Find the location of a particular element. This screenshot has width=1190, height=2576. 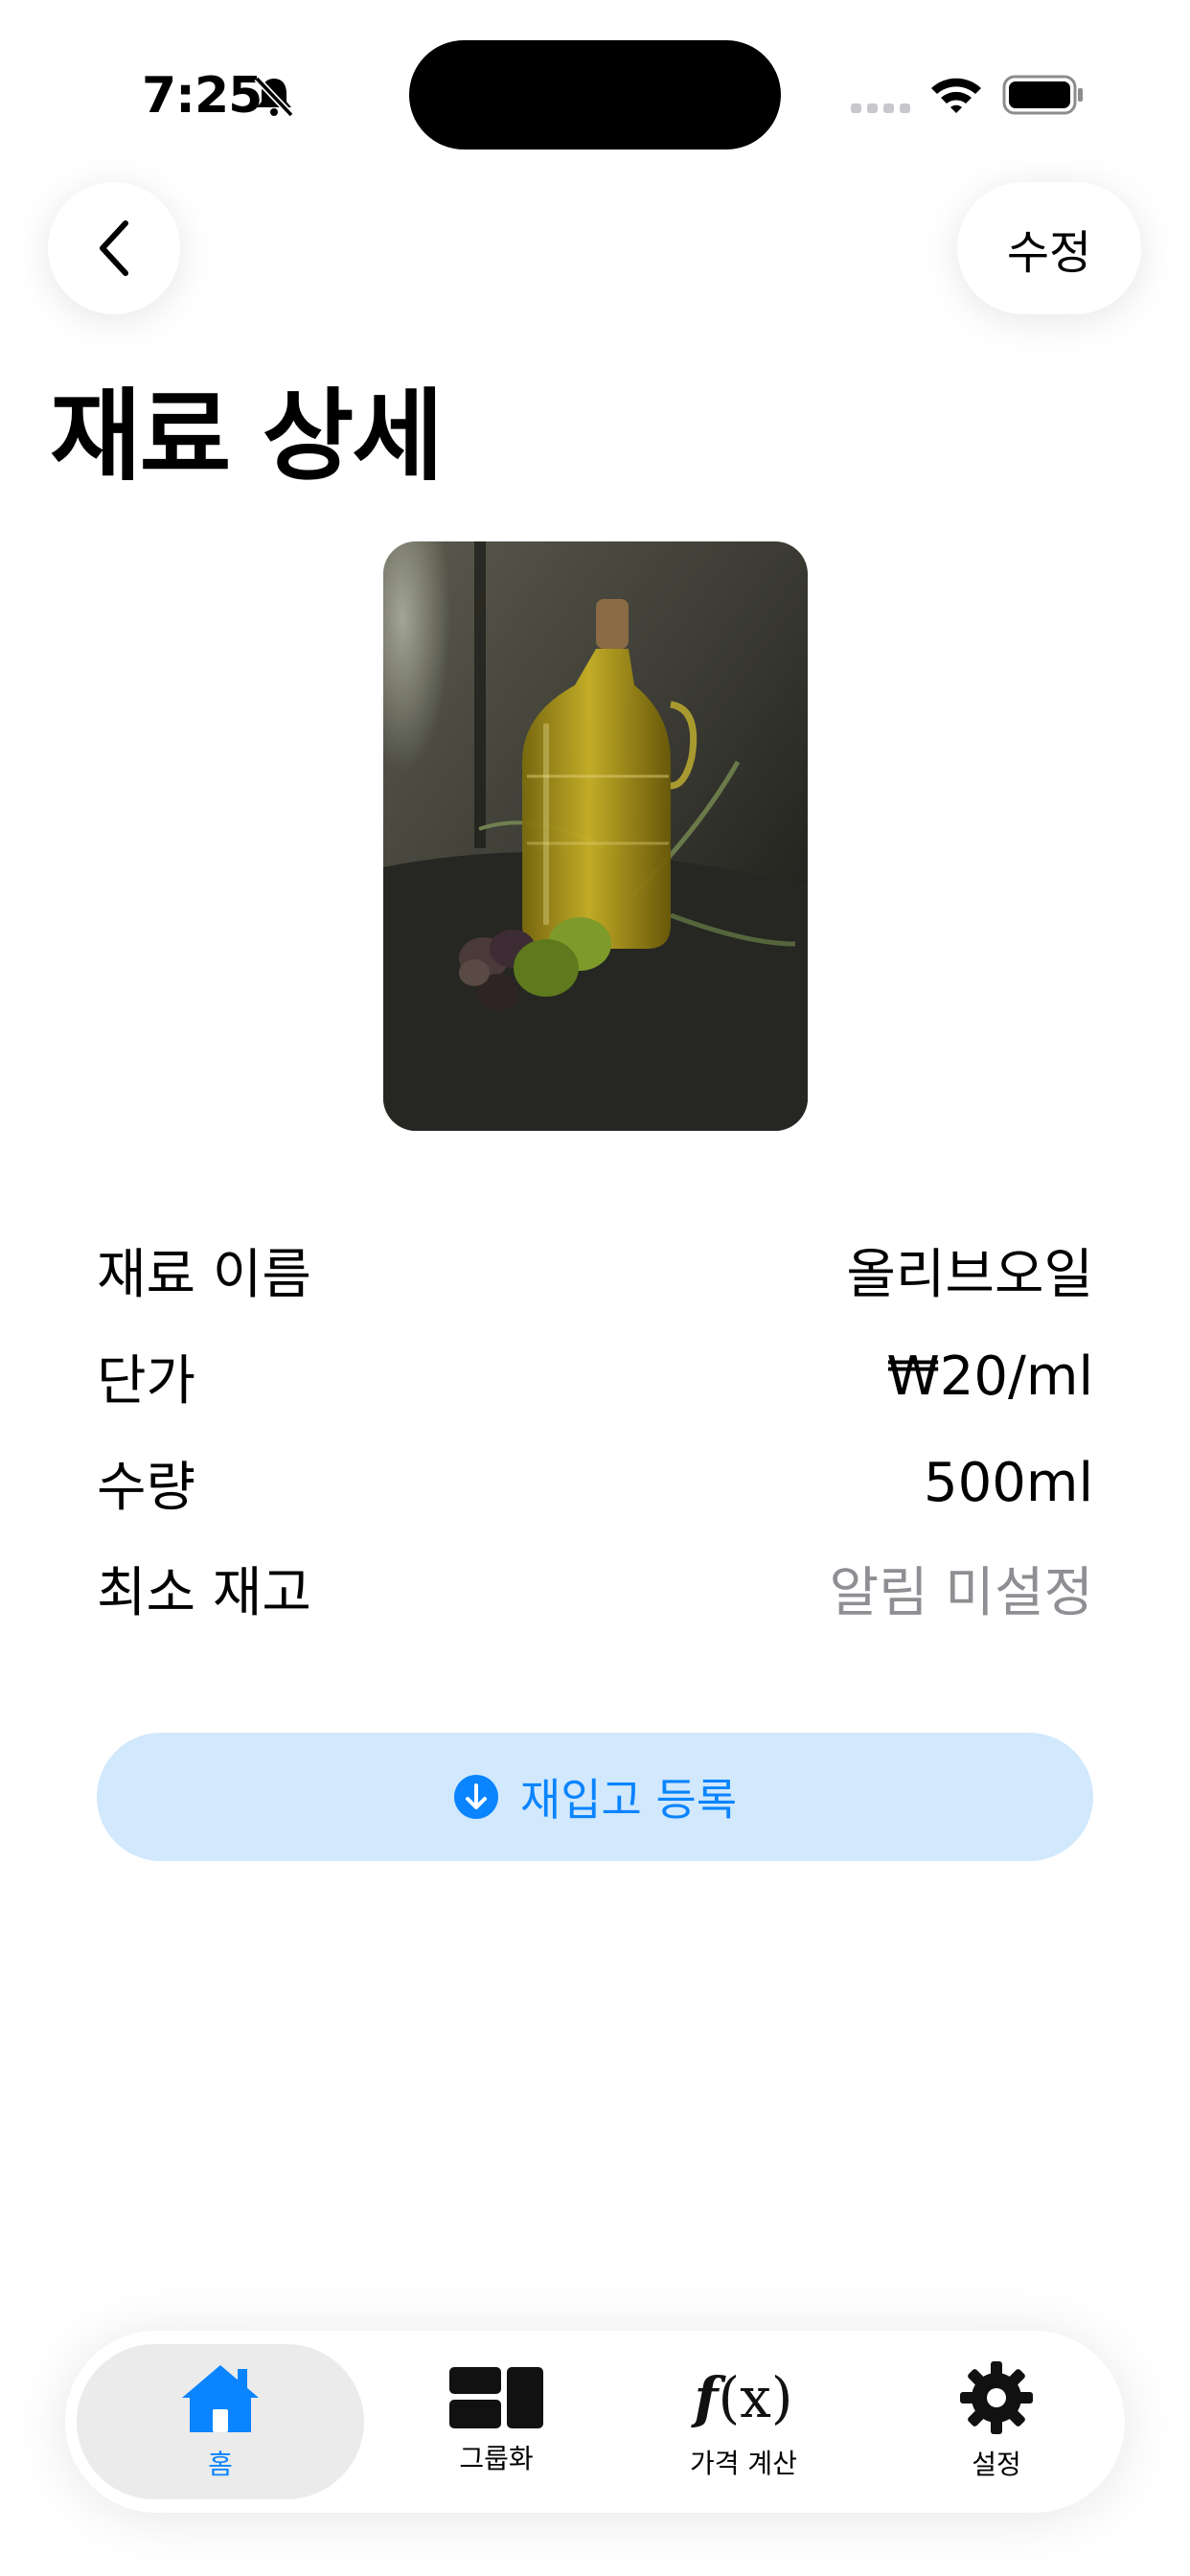

restock-label: 재입고 등록 is located at coordinates (629, 1800).